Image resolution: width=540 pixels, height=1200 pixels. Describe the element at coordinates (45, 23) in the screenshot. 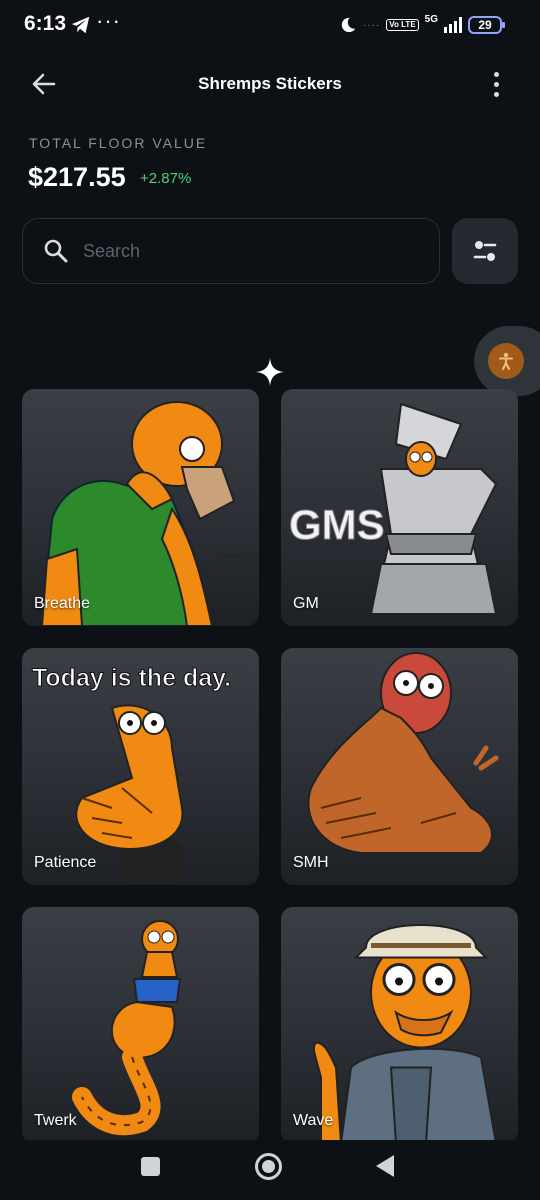

I see `status-time: 6:13` at that location.